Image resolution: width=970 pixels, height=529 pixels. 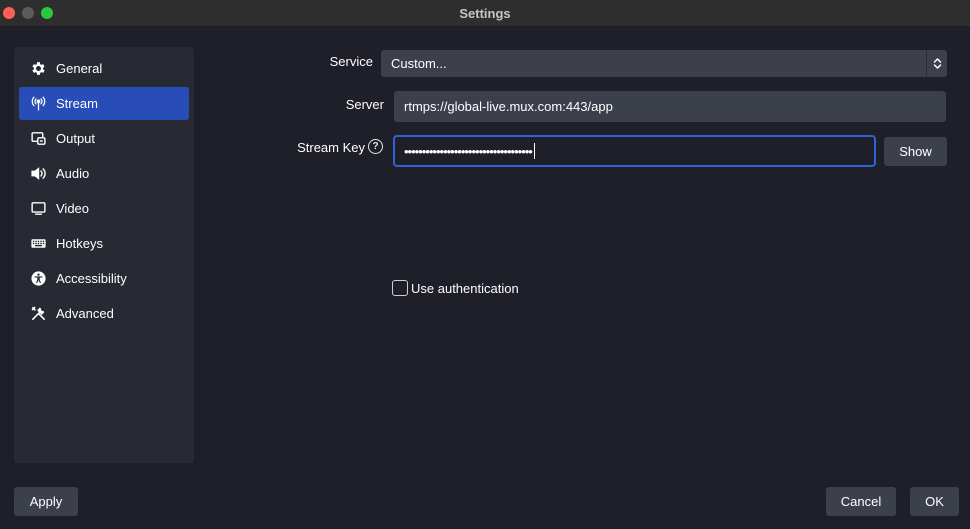 What do you see at coordinates (375, 146) in the screenshot?
I see `help-icon: ?` at bounding box center [375, 146].